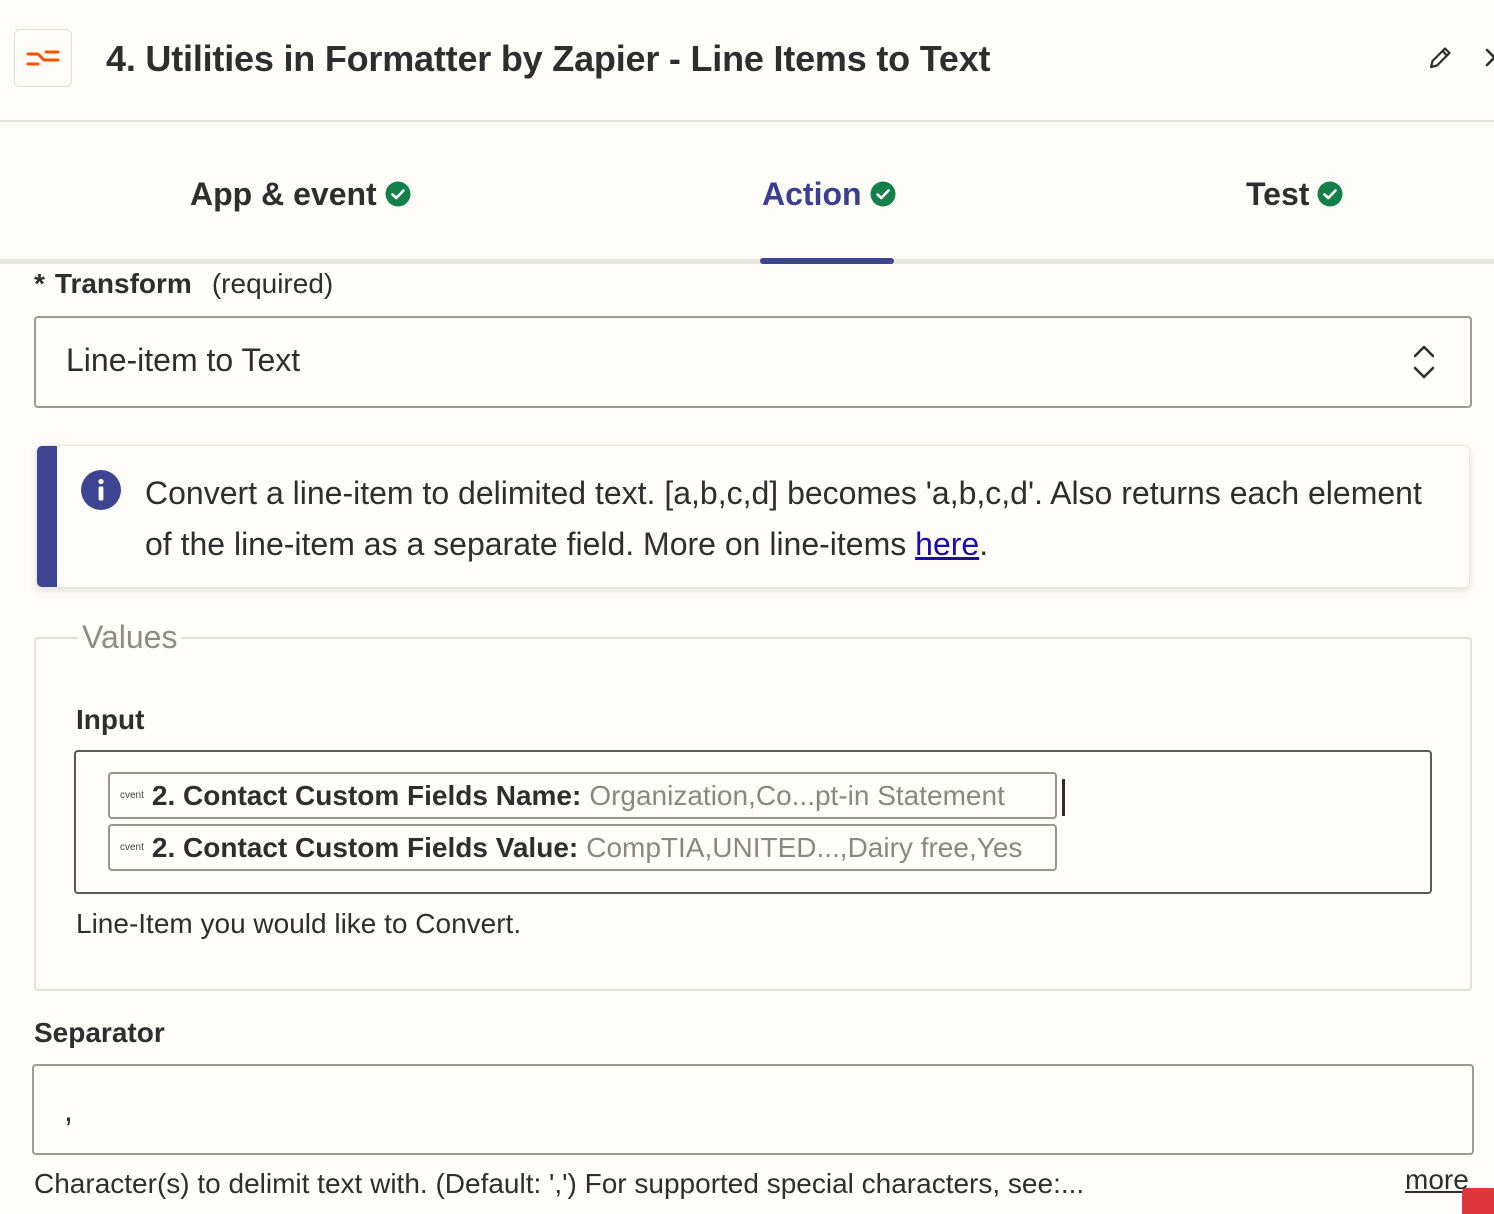 The image size is (1494, 1214). I want to click on tab-label: Action, so click(812, 193).